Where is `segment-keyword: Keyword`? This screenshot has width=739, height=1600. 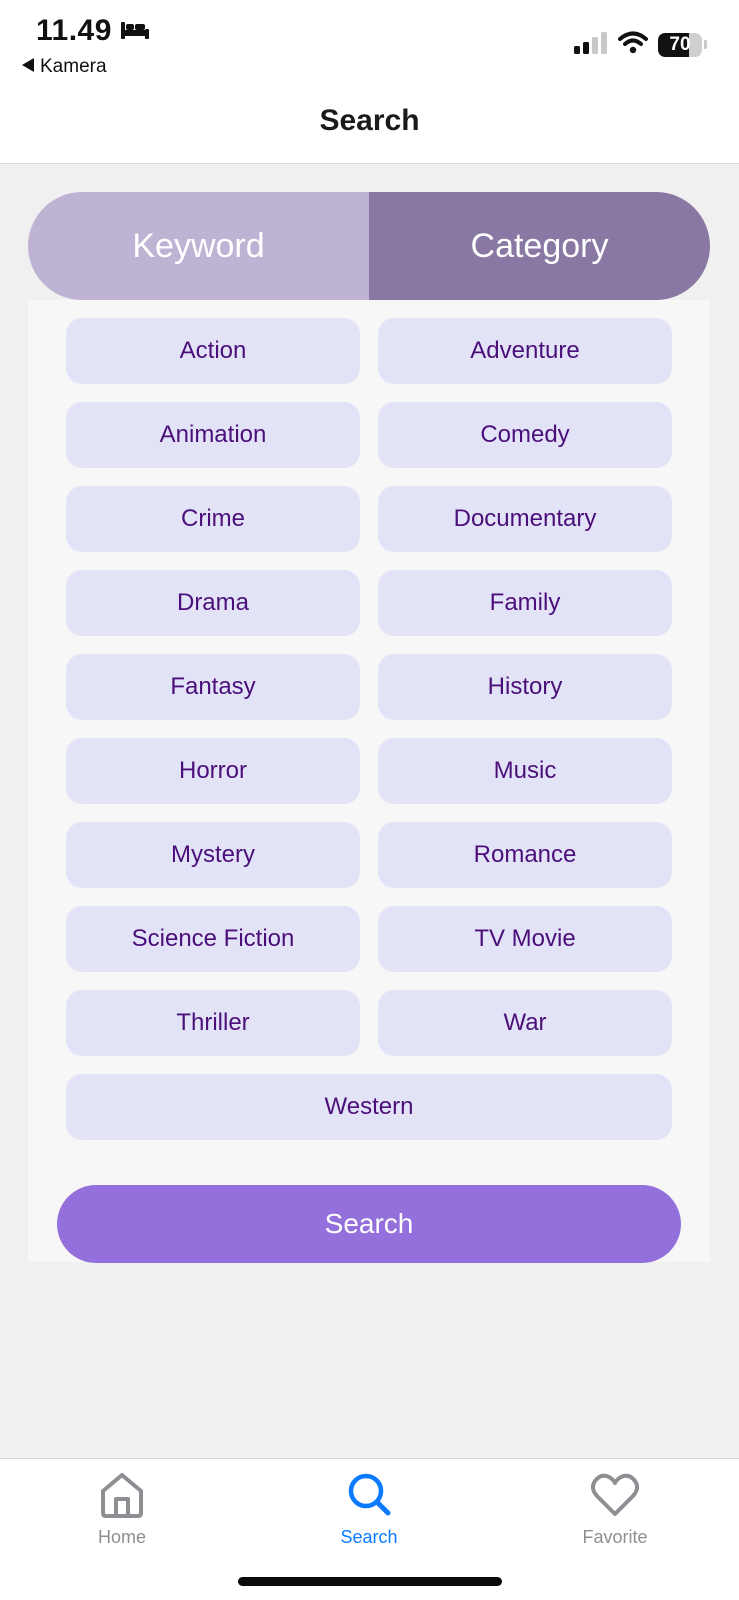 segment-keyword: Keyword is located at coordinates (198, 246).